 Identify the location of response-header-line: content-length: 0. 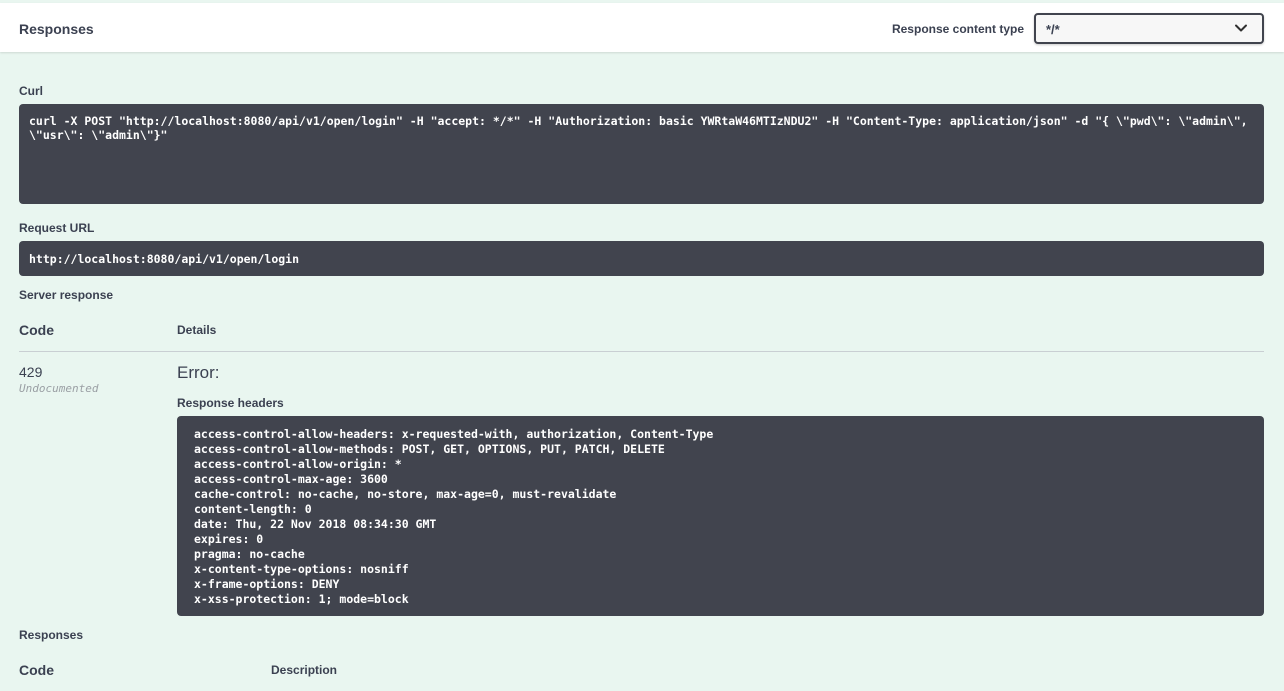
(253, 509).